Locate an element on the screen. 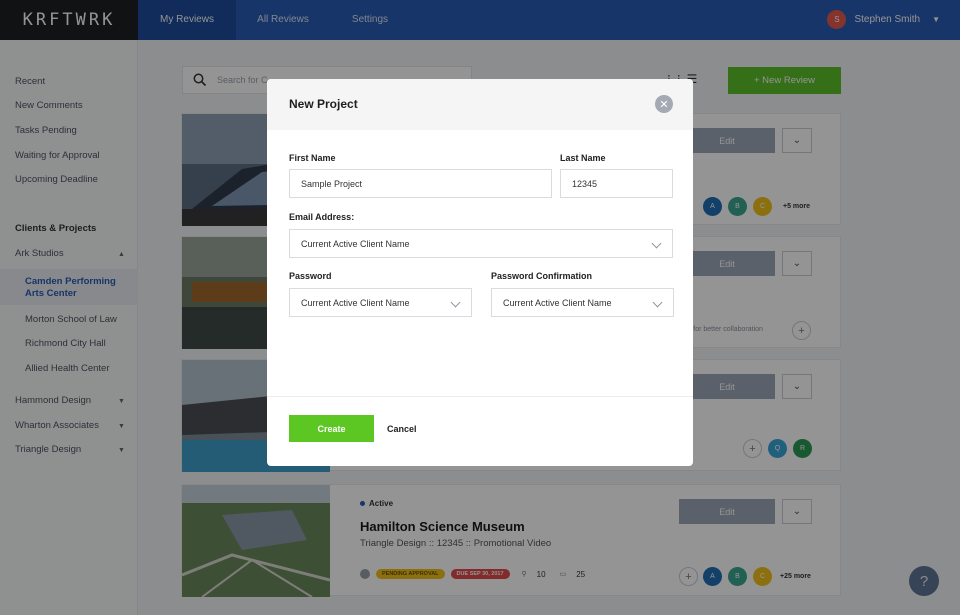 This screenshot has height=615, width=960. close-button: ✕ is located at coordinates (664, 104).